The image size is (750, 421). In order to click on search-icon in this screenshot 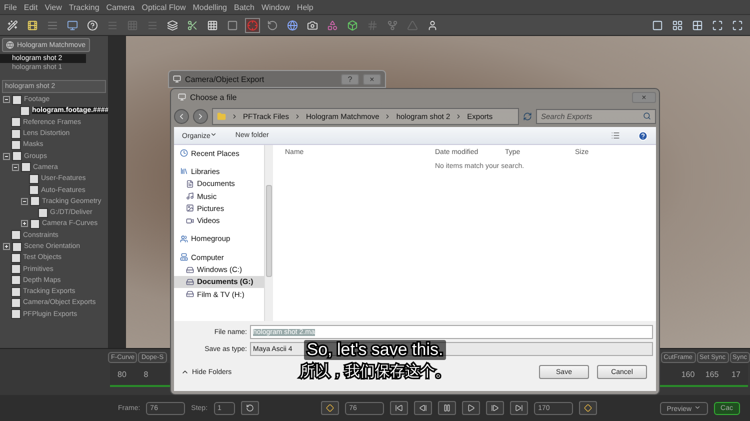, I will do `click(647, 116)`.